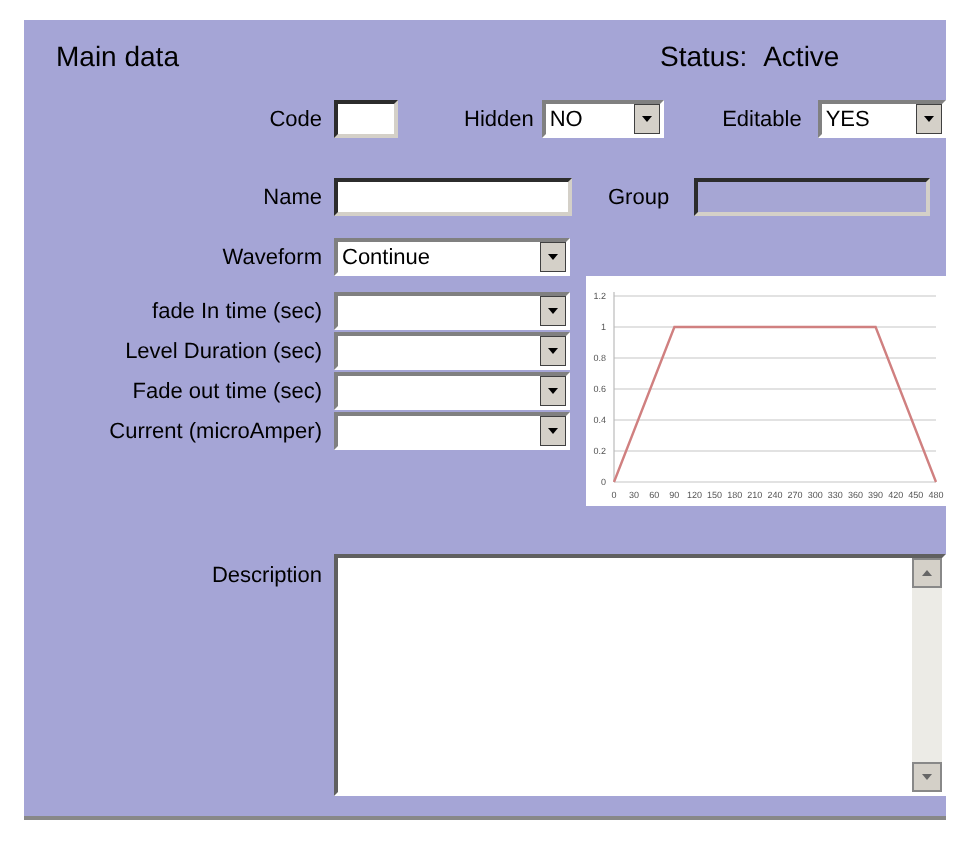  Describe the element at coordinates (927, 777) in the screenshot. I see `scroll-down-icon` at that location.